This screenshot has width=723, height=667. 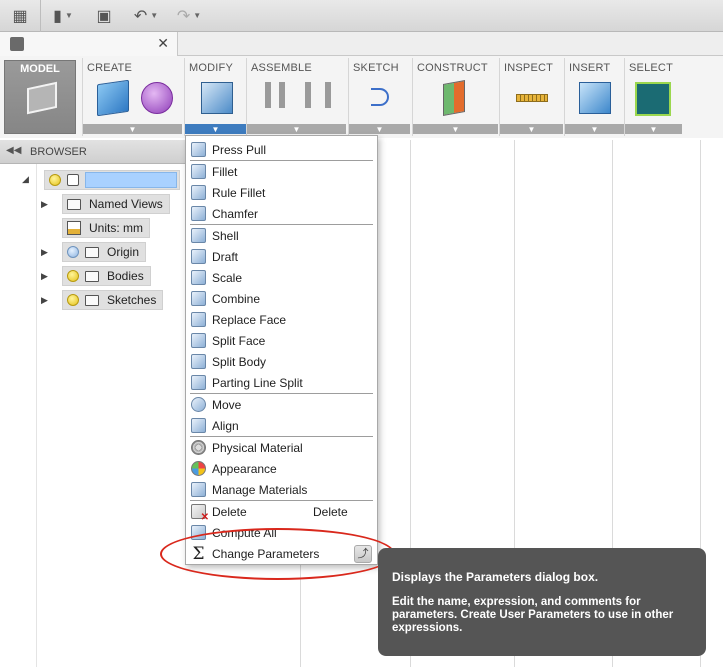 I want to click on group-label: INSERT, so click(x=590, y=68).